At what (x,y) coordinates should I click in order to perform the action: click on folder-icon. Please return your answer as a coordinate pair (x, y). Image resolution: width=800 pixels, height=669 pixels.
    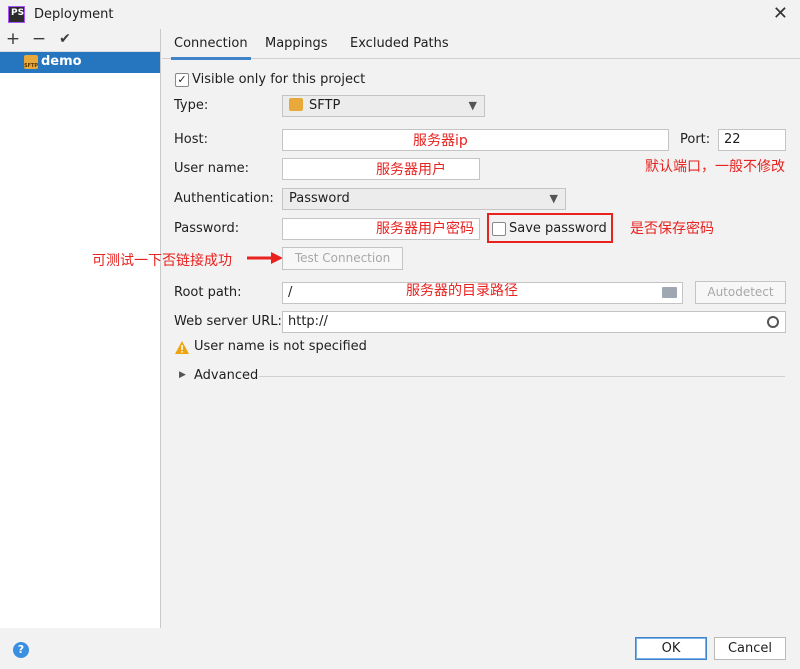
    Looking at the image, I should click on (669, 292).